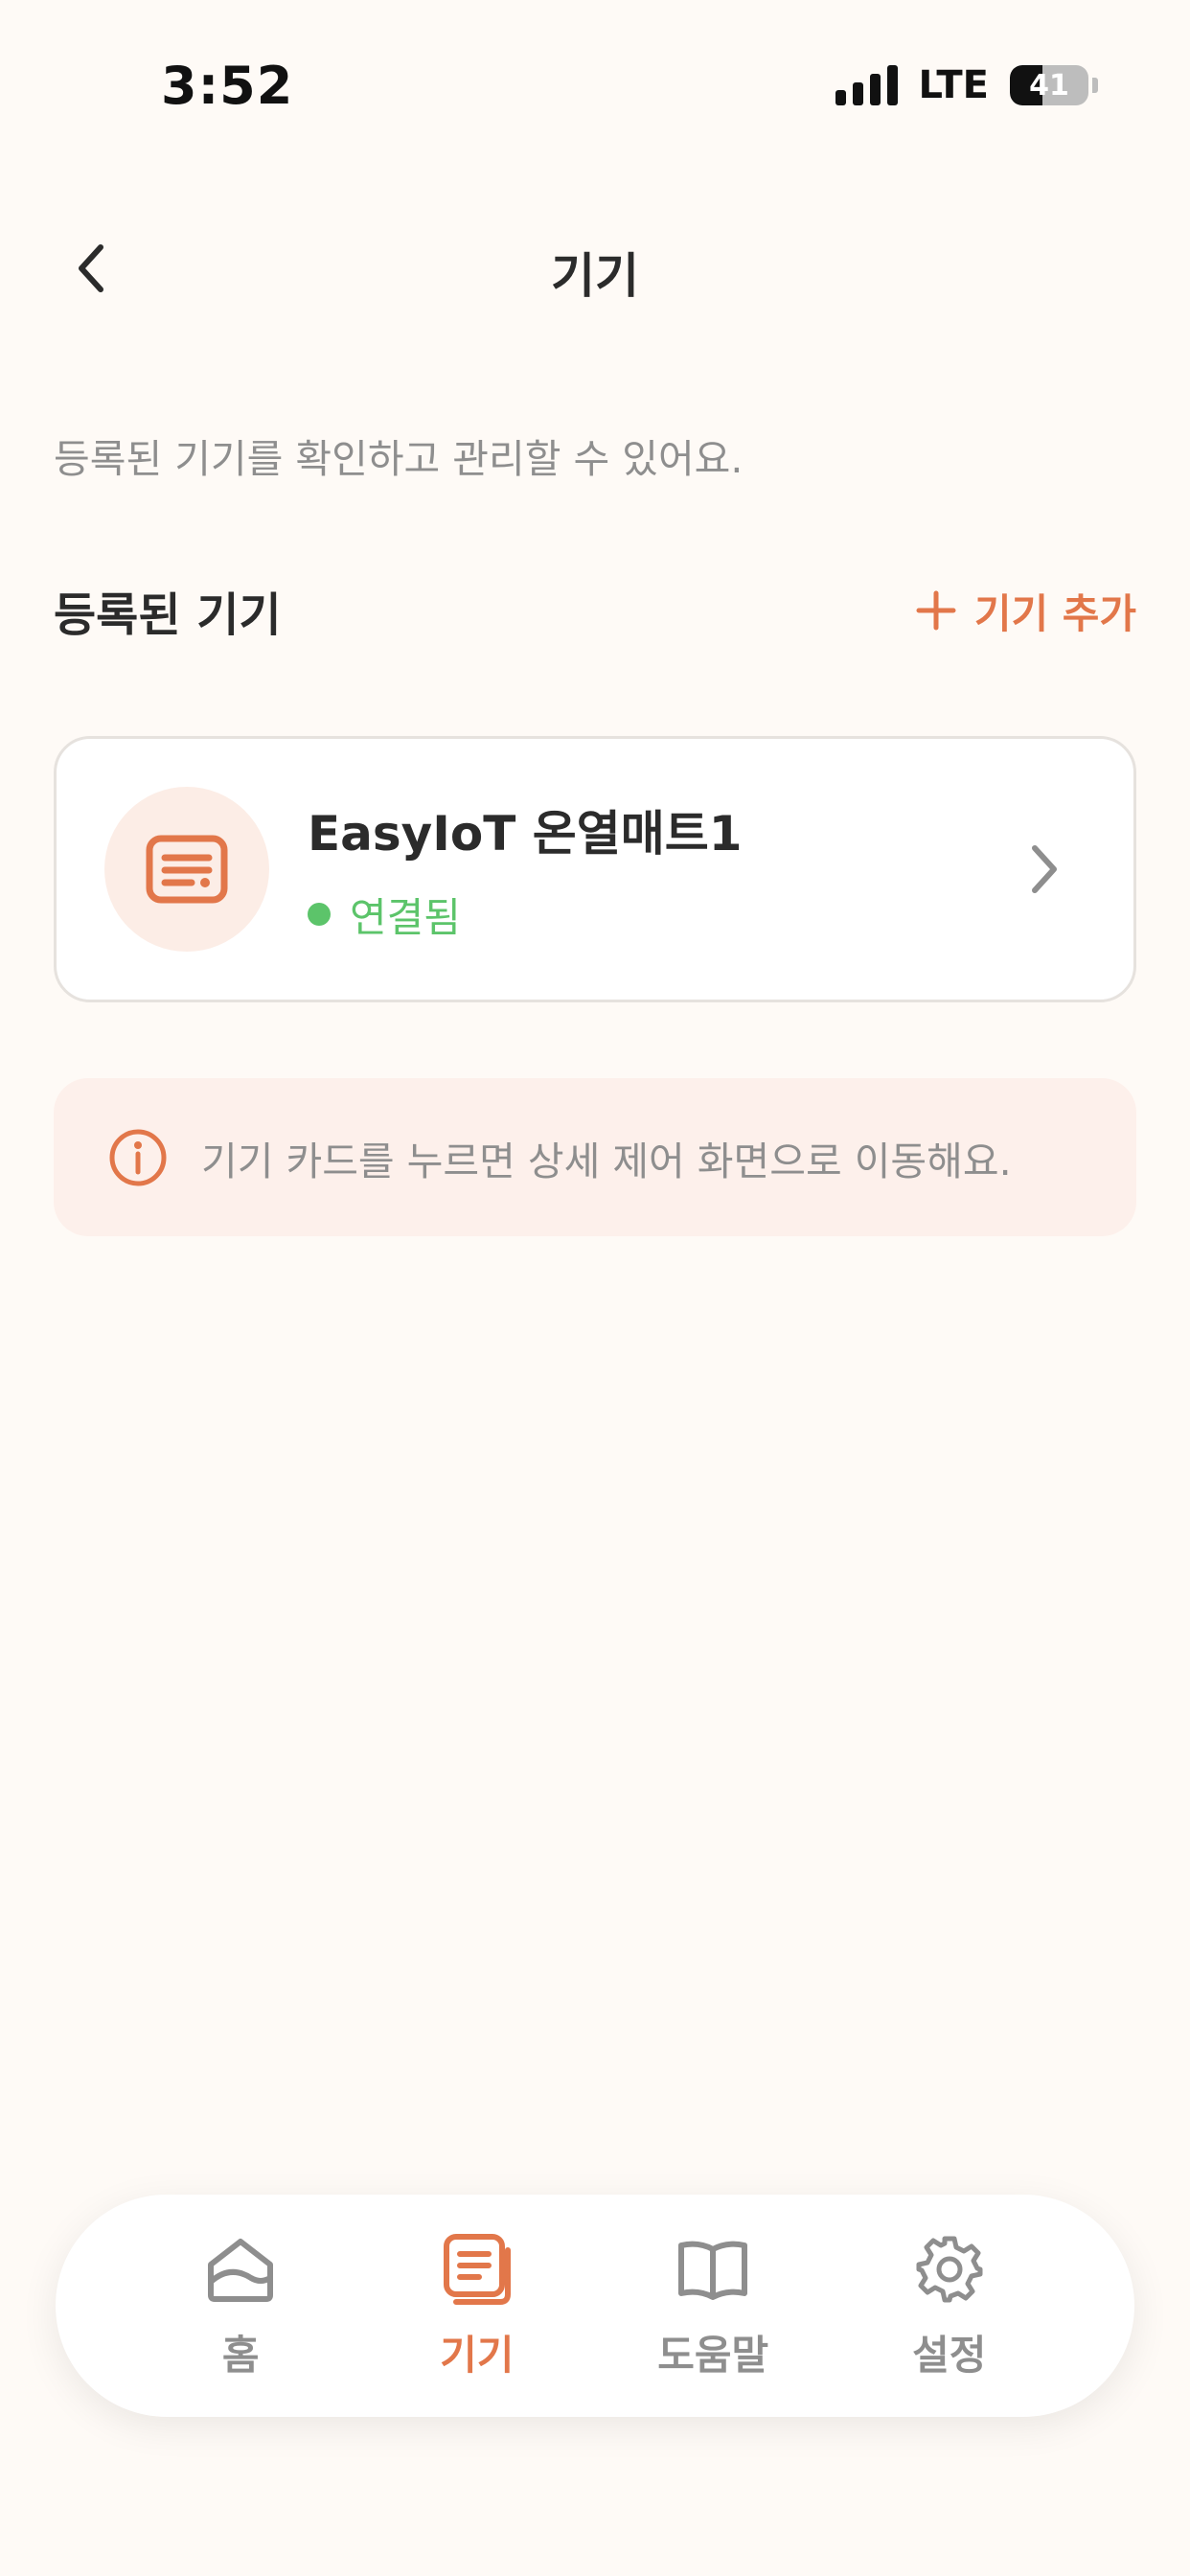  I want to click on network-type: LTE, so click(953, 85).